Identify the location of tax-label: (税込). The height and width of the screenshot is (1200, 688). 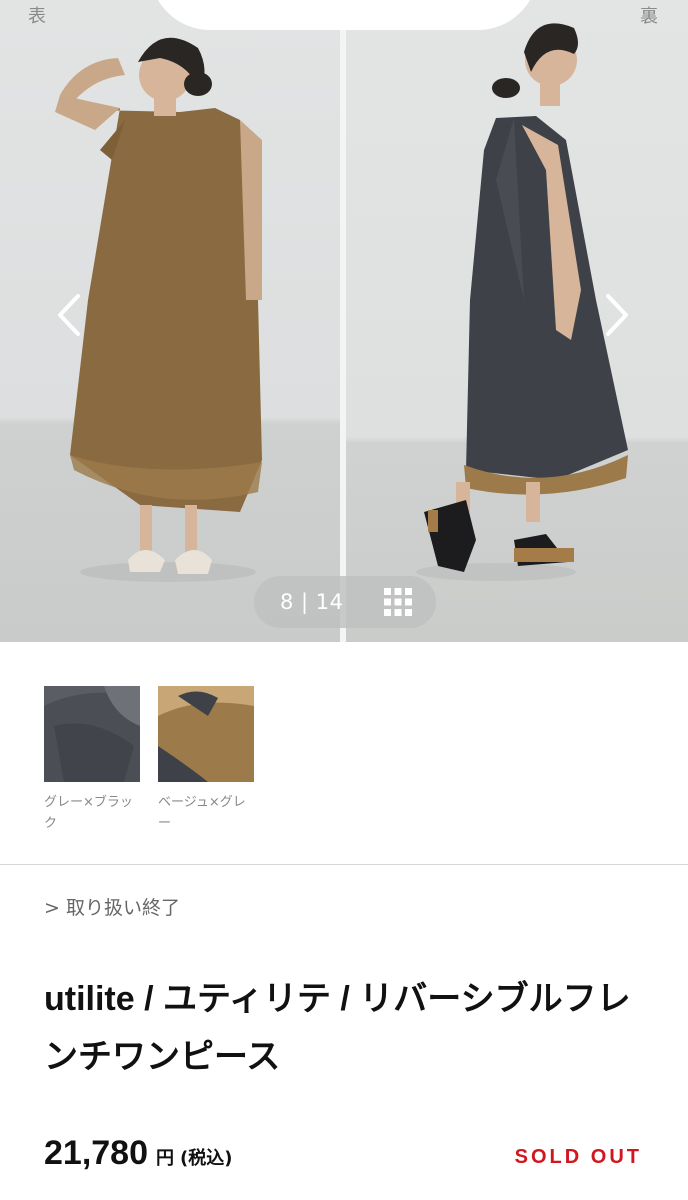
(206, 1158).